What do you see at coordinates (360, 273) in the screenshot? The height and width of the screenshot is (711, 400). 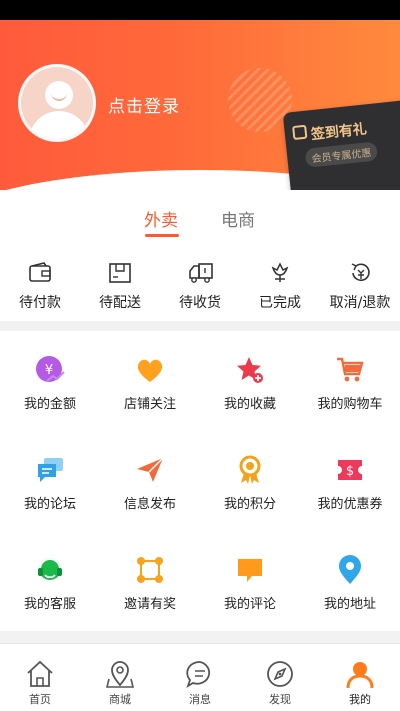 I see `refund-icon` at bounding box center [360, 273].